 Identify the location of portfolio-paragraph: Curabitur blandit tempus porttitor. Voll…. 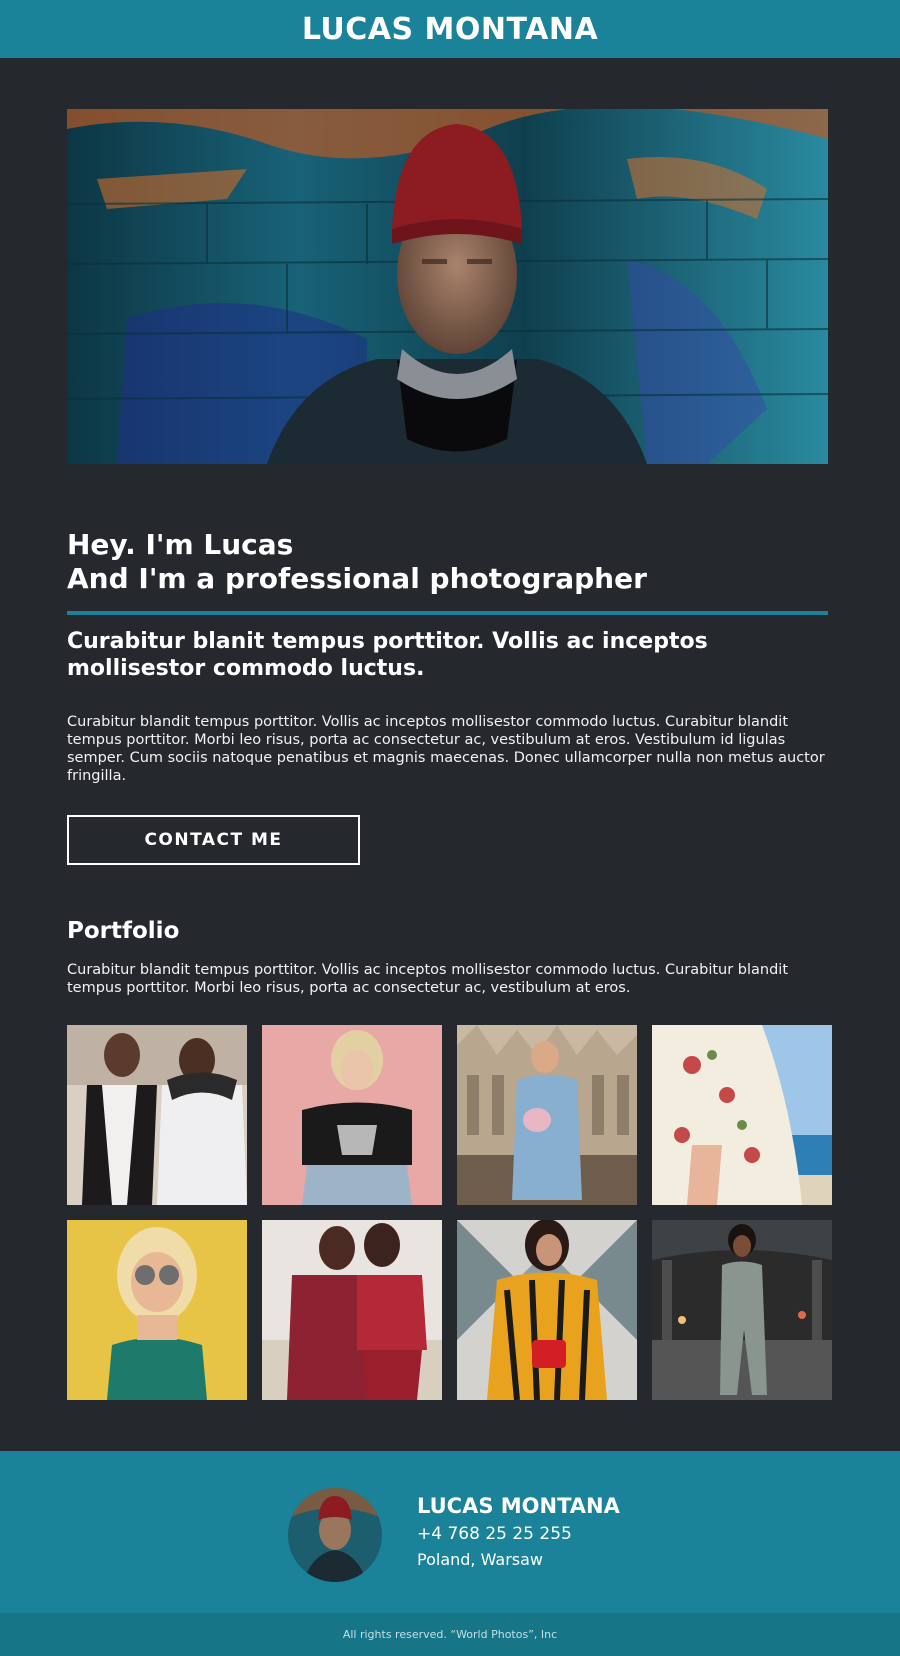
(428, 979).